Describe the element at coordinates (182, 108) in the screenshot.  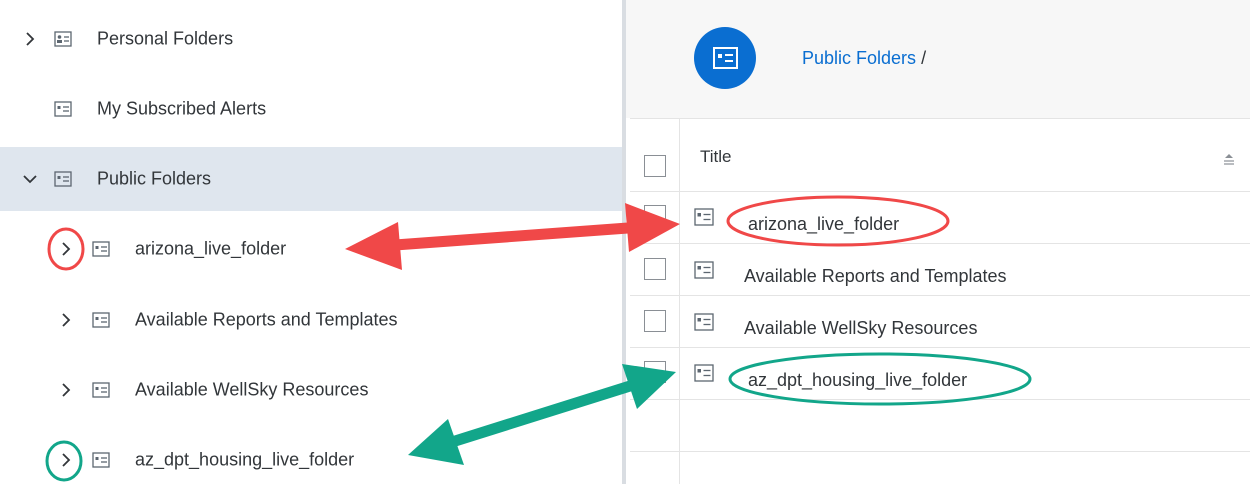
I see `tree-item-label: My Subscribed Alerts` at that location.